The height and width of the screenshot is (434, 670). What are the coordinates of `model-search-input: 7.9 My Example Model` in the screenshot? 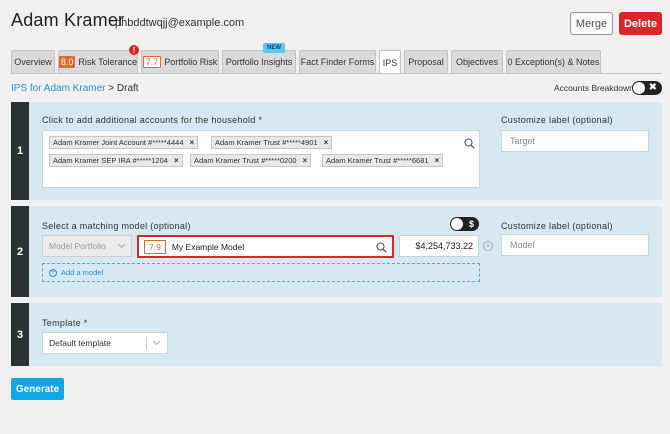 It's located at (265, 246).